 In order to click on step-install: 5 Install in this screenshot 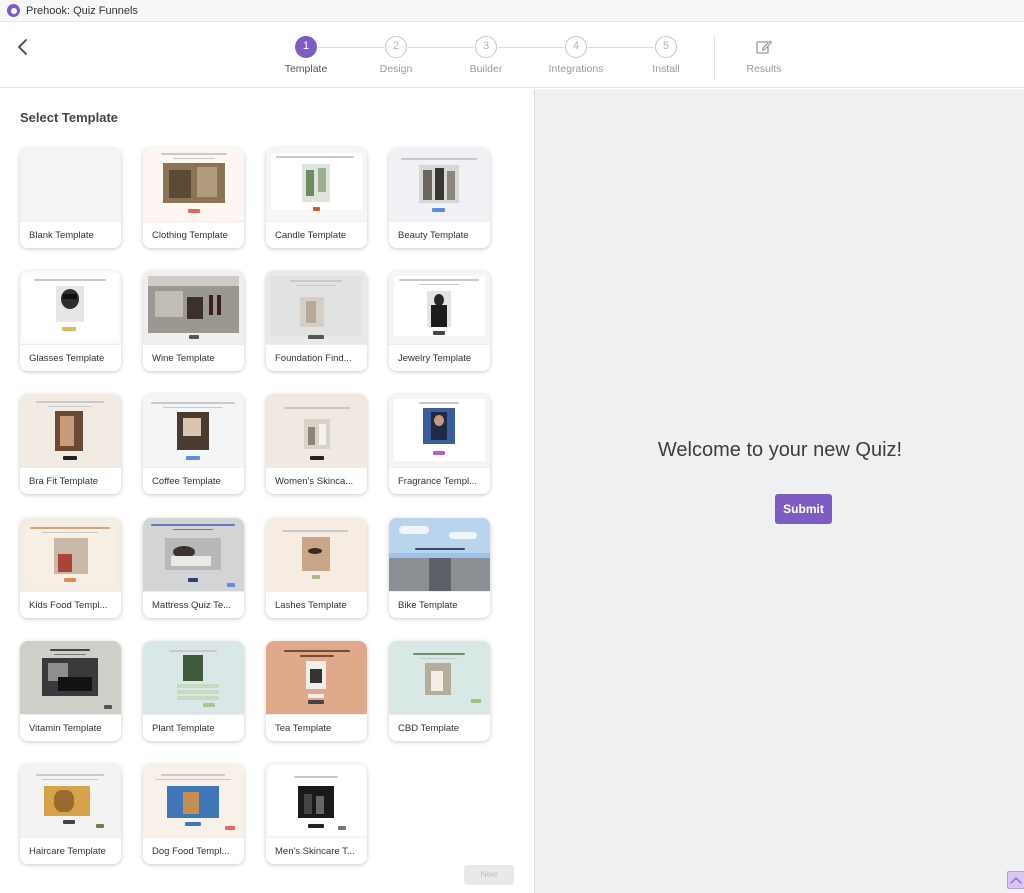, I will do `click(666, 55)`.